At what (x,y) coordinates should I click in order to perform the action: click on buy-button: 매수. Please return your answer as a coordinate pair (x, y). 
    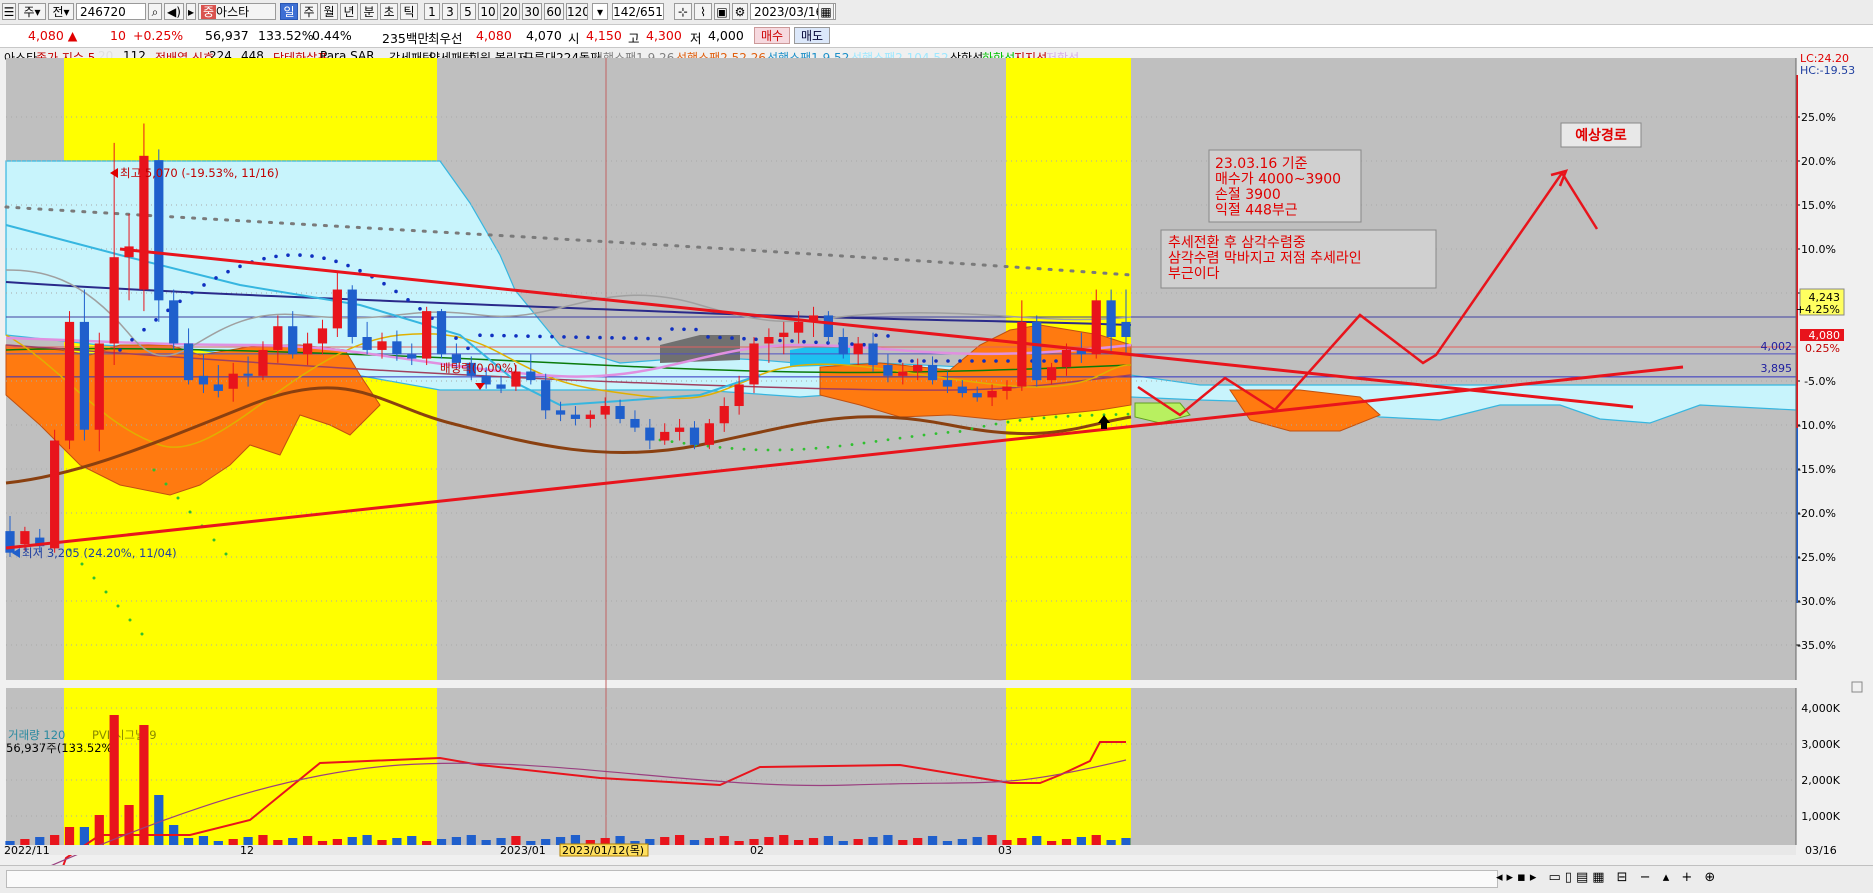
    Looking at the image, I should click on (772, 35).